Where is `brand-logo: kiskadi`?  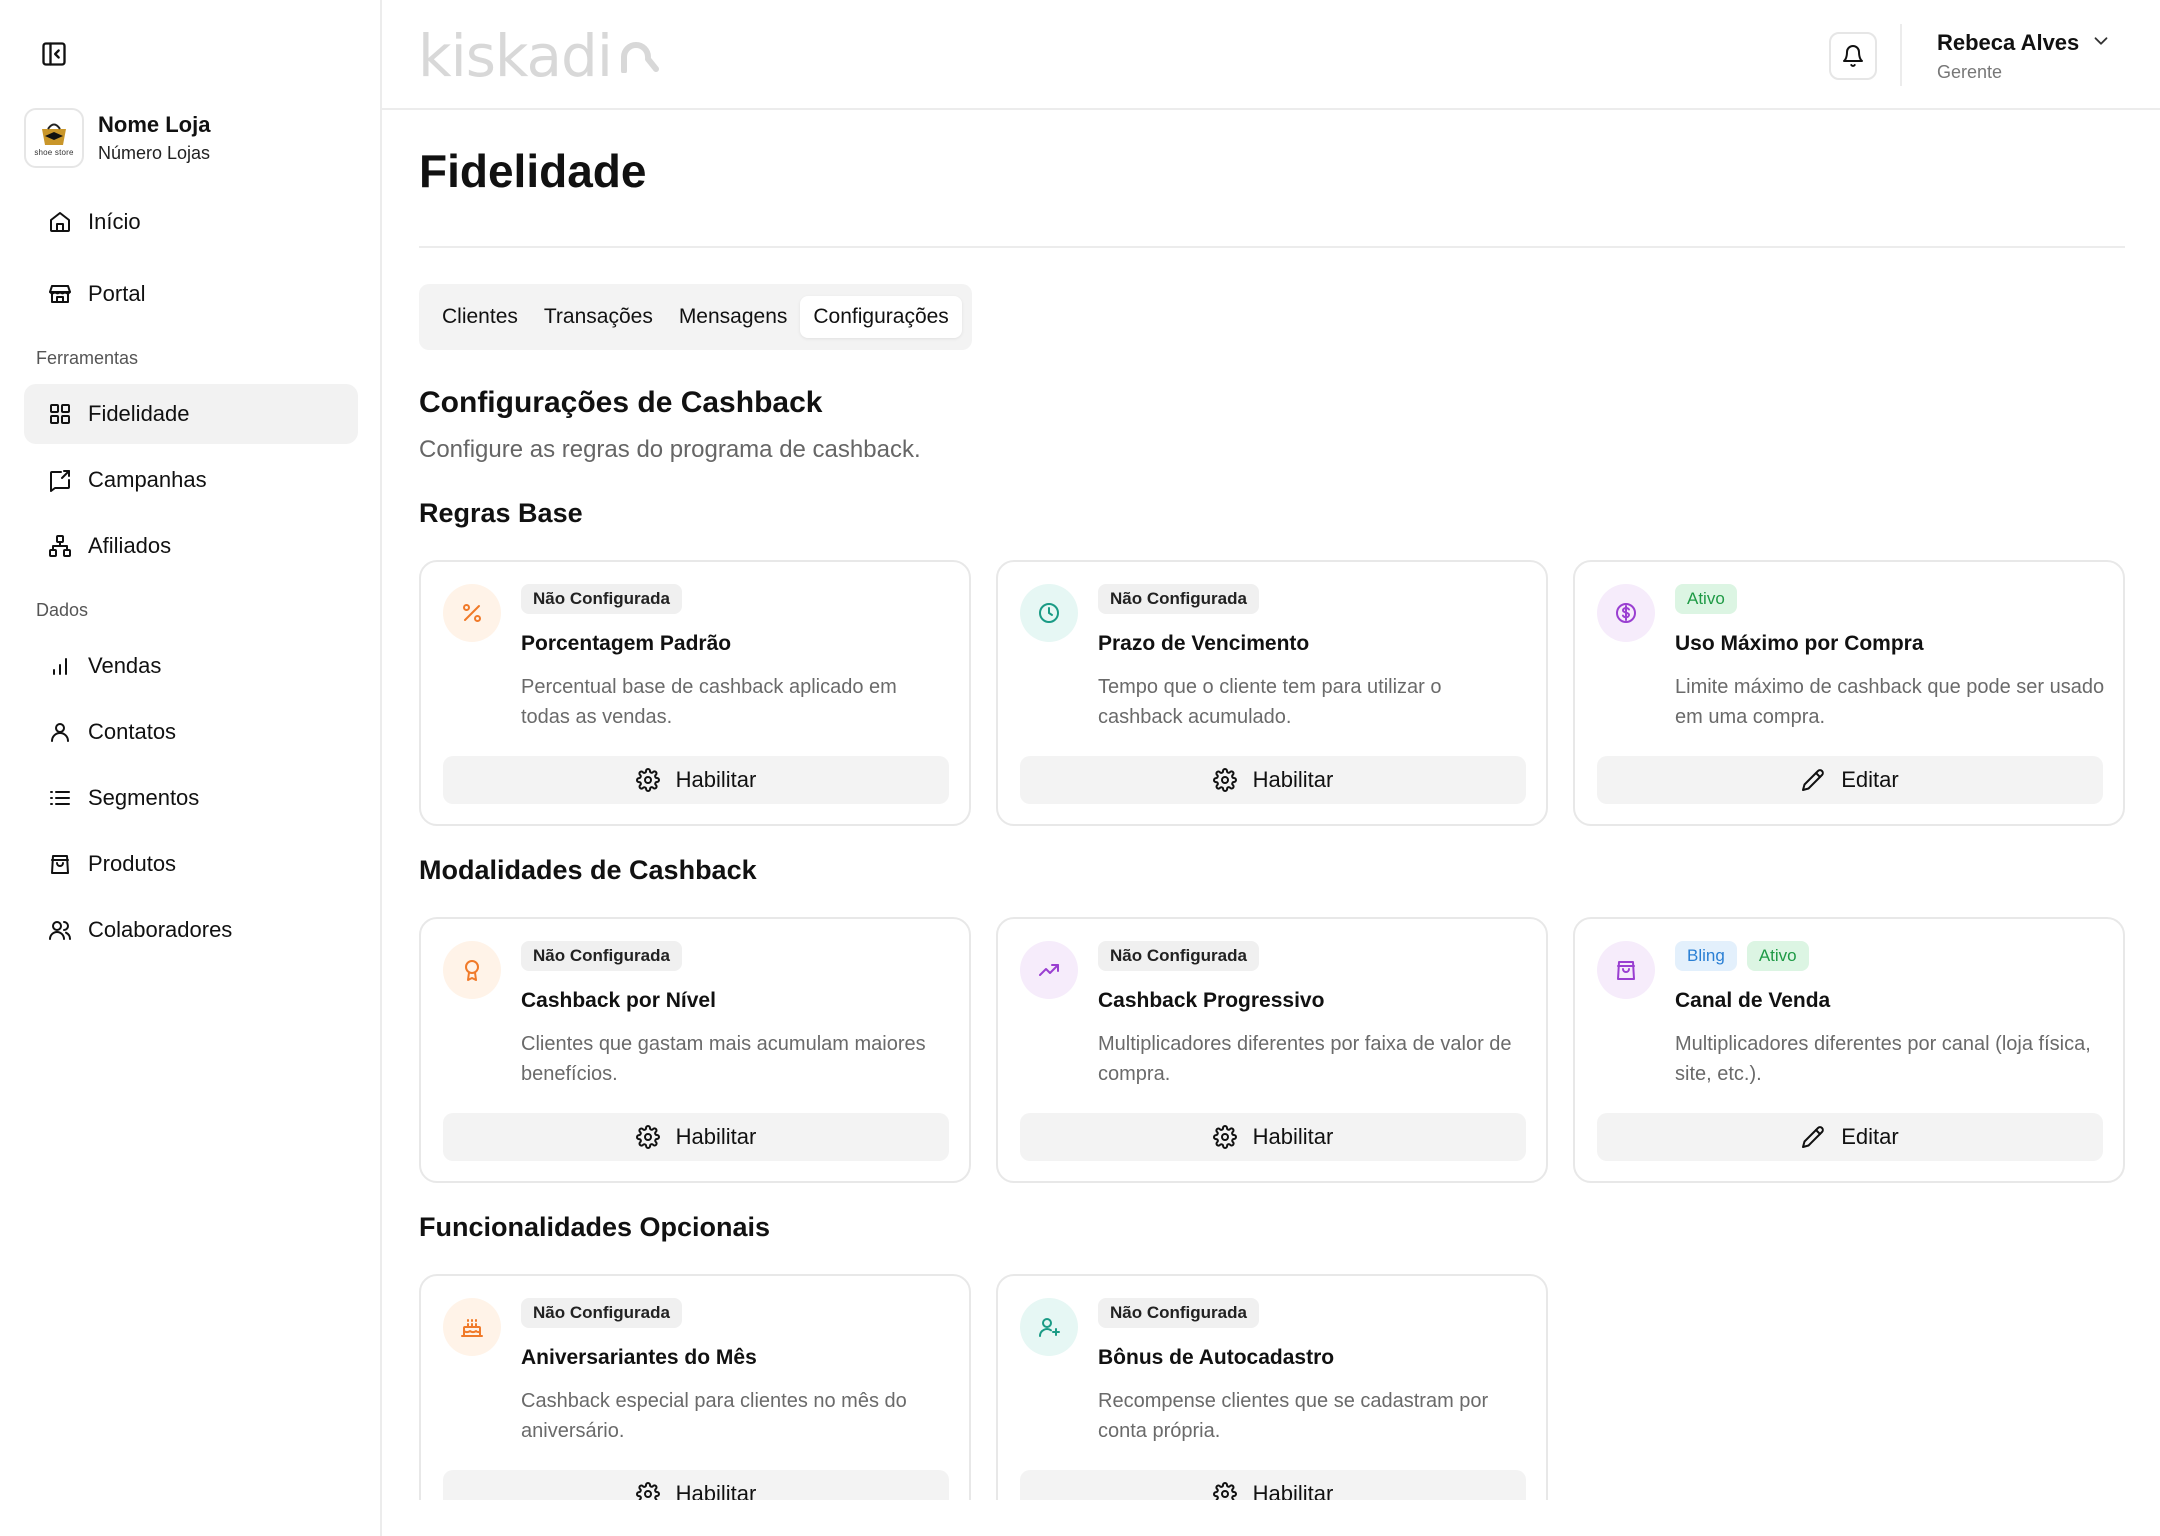
brand-logo: kiskadi is located at coordinates (541, 56).